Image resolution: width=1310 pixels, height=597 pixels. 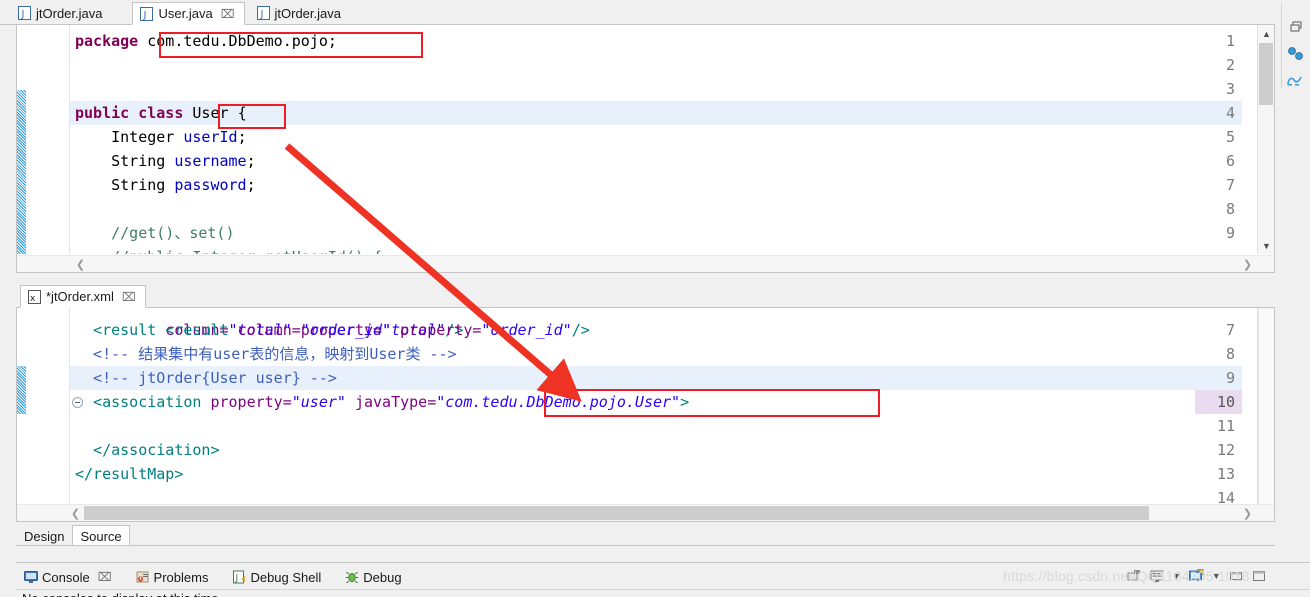 I want to click on view-tab-debug-shell: J Debug Shell, so click(x=279, y=577).